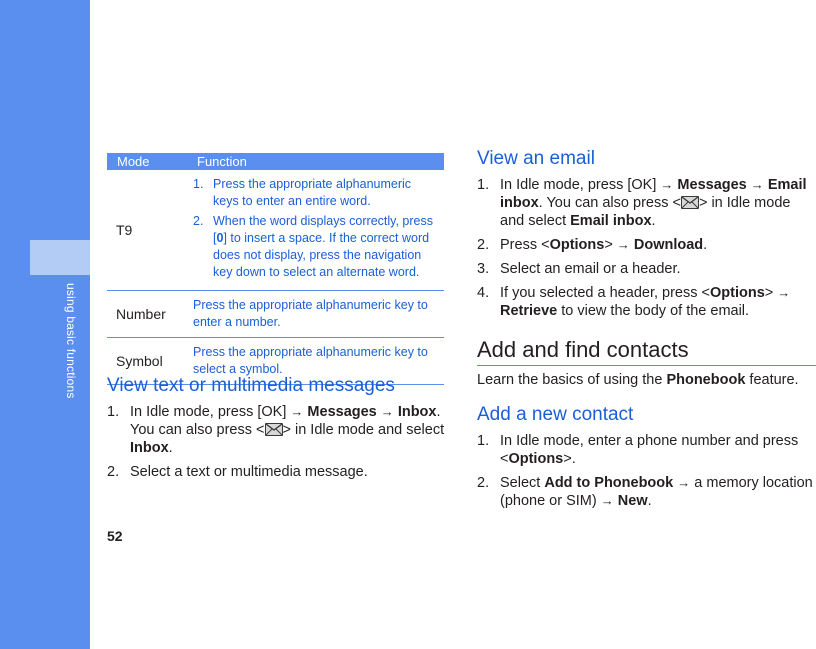  Describe the element at coordinates (653, 311) in the screenshot. I see `step-text: to view the body of the email.` at that location.